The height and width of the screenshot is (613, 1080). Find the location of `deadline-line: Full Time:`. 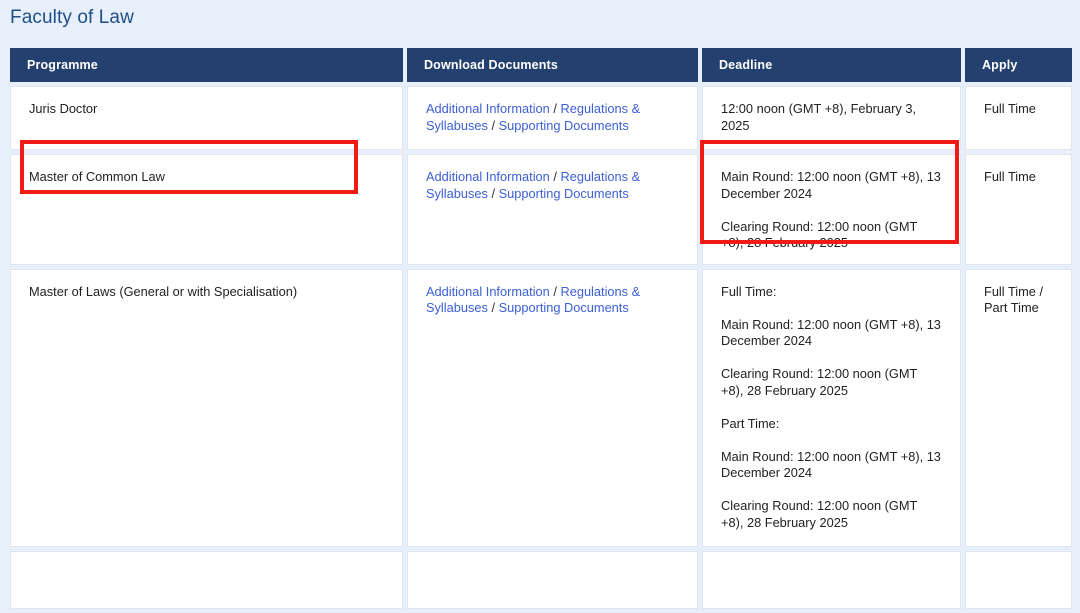

deadline-line: Full Time: is located at coordinates (749, 291).